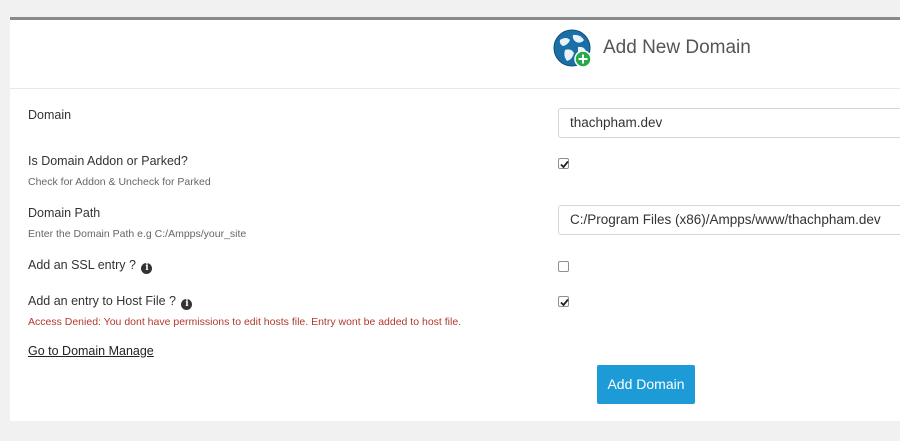 This screenshot has width=900, height=441. Describe the element at coordinates (50, 115) in the screenshot. I see `domain-label: Domain` at that location.